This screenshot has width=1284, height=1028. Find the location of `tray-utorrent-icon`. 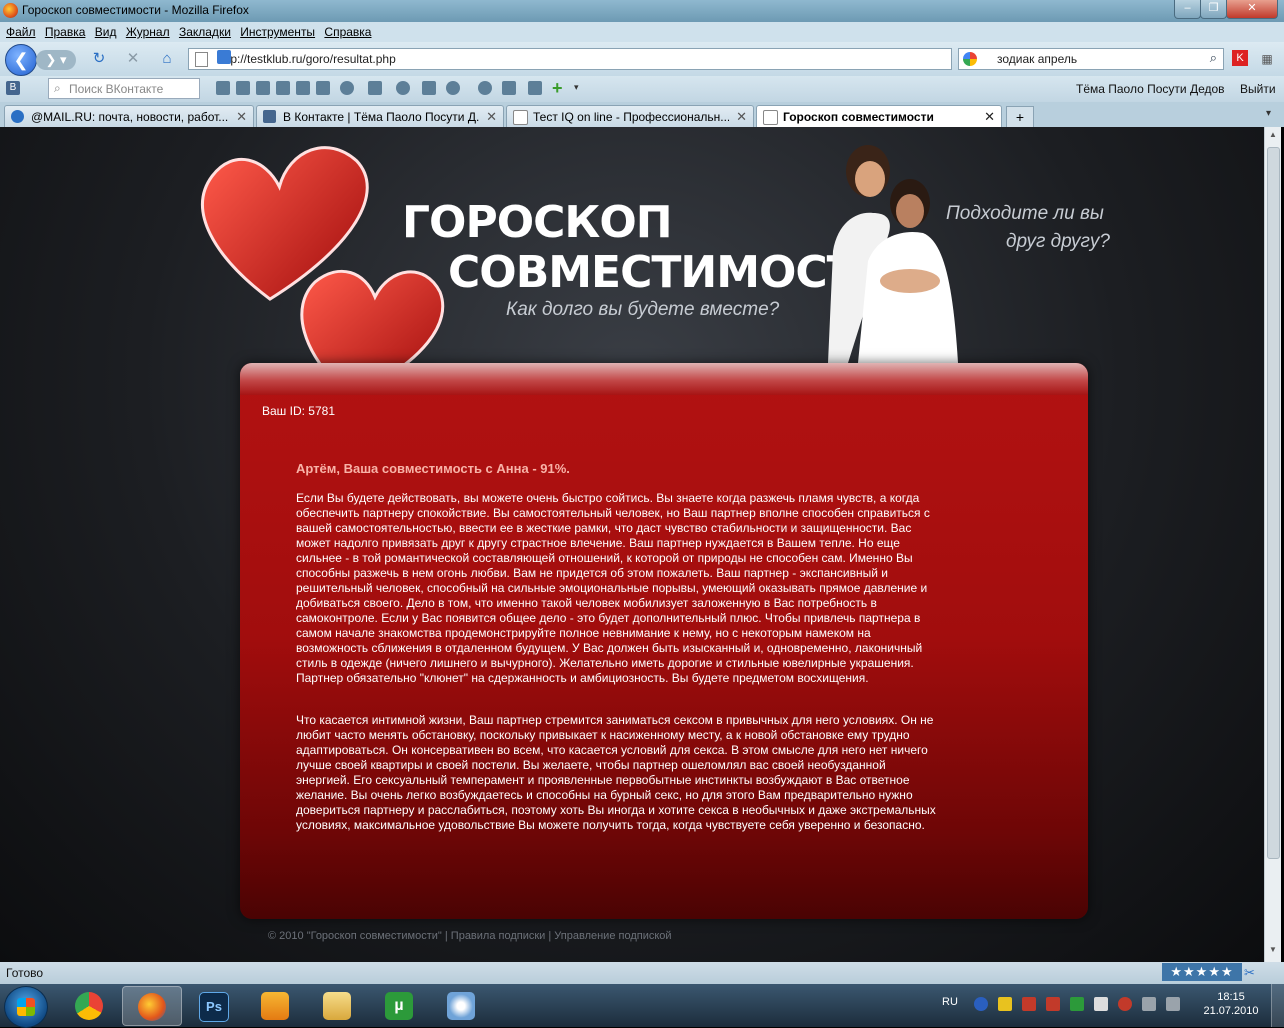

tray-utorrent-icon is located at coordinates (1077, 1004).